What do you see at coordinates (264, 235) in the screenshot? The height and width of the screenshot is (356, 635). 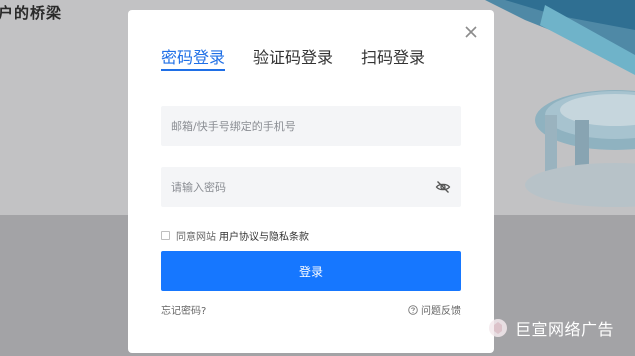 I see `agreement-link: 用户协议与隐私条款` at bounding box center [264, 235].